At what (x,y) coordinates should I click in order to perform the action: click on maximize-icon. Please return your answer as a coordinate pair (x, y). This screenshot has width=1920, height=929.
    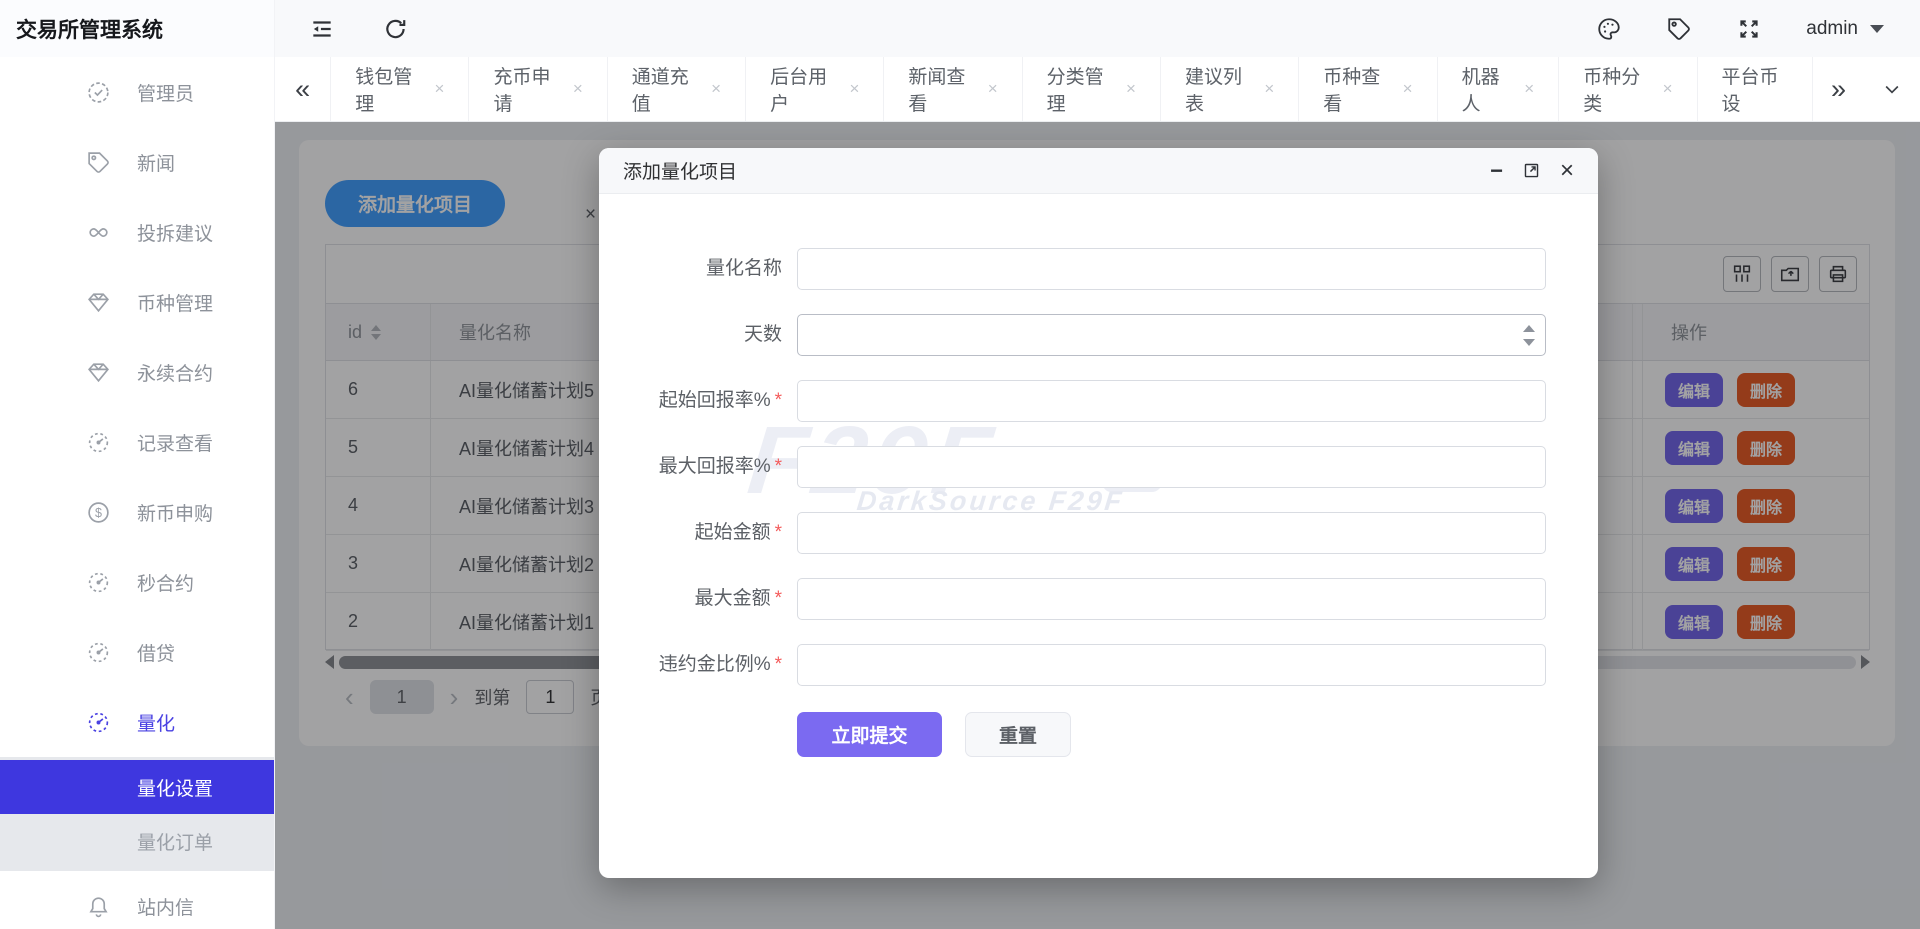
    Looking at the image, I should click on (1531, 170).